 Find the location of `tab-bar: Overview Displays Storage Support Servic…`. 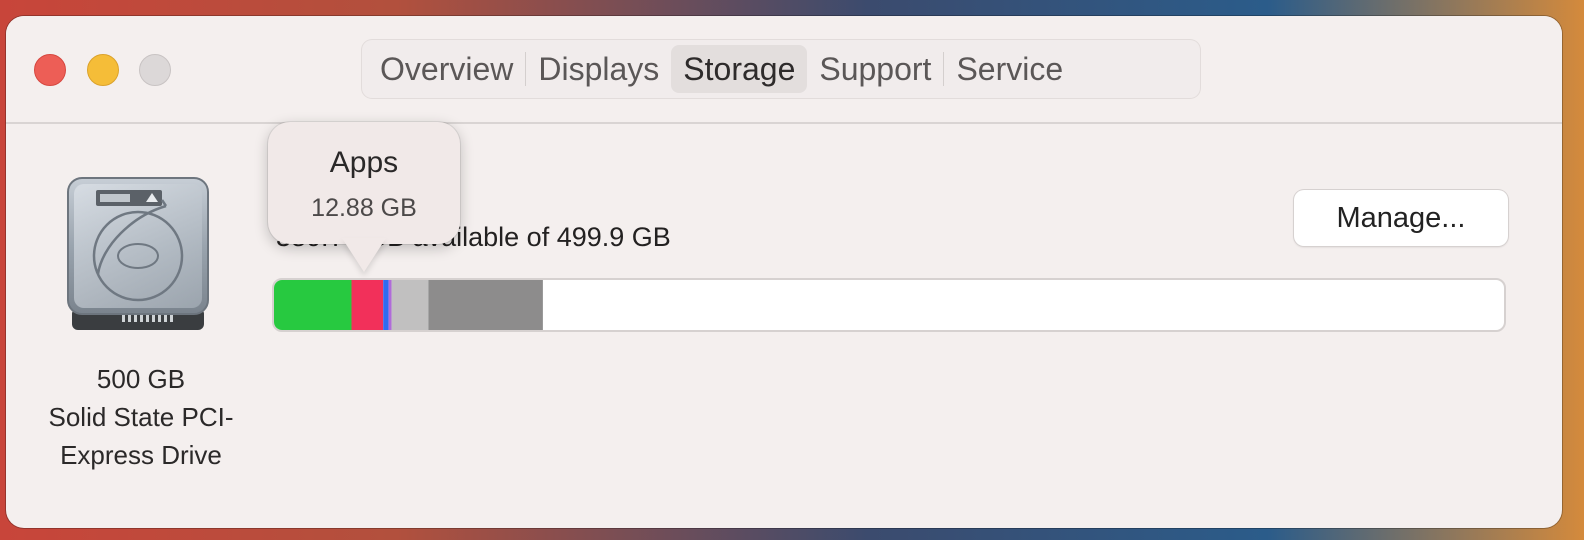

tab-bar: Overview Displays Storage Support Servic… is located at coordinates (781, 69).